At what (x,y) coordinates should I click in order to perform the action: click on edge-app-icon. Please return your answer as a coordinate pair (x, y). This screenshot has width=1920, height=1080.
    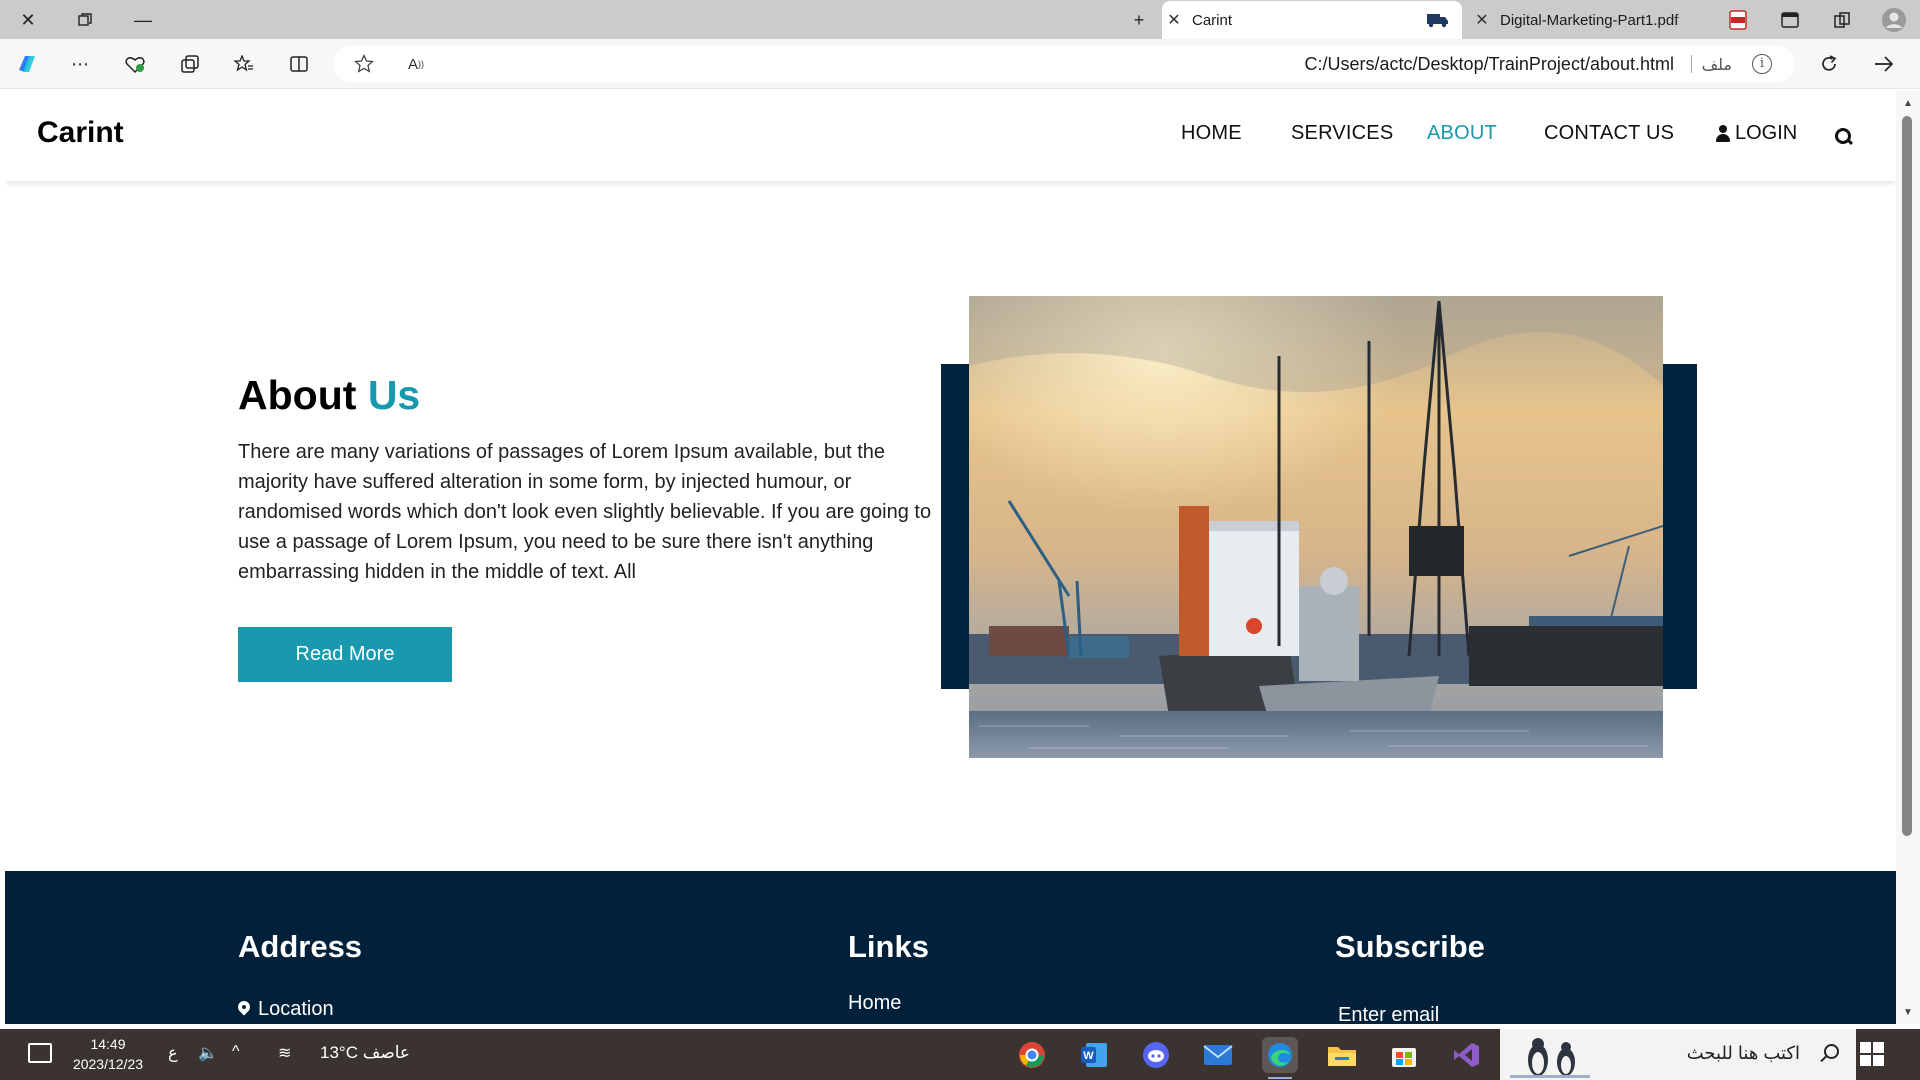
    Looking at the image, I should click on (1280, 1058).